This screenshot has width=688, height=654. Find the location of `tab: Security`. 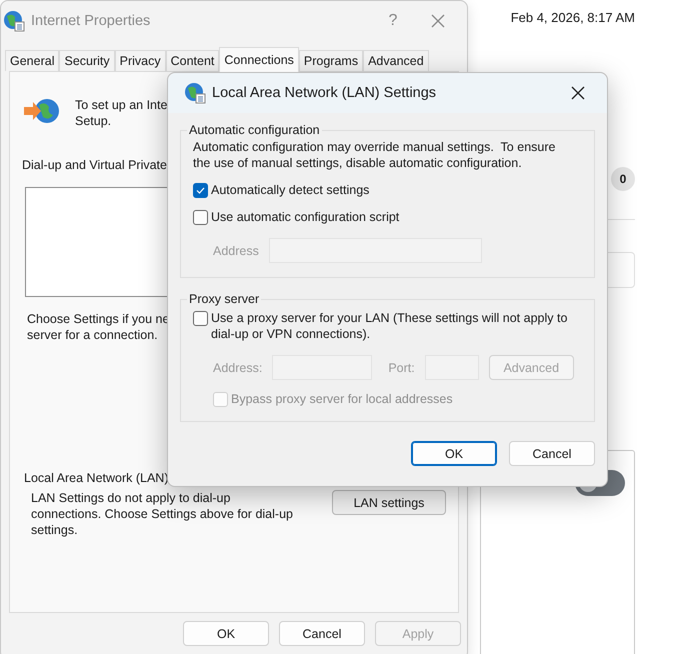

tab: Security is located at coordinates (87, 60).